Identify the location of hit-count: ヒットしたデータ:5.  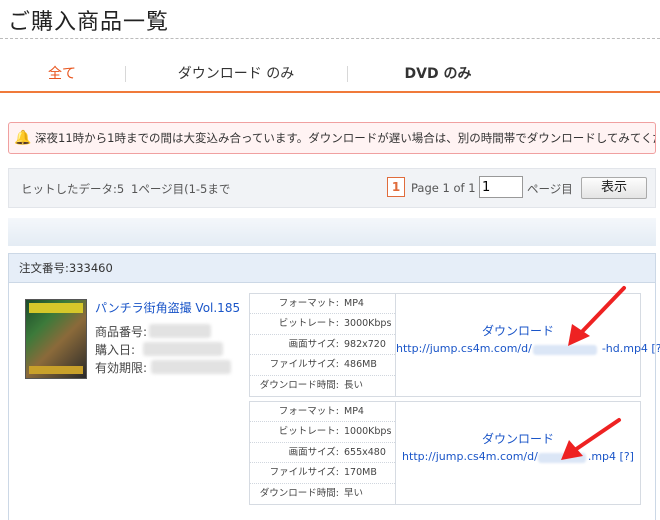
(73, 189).